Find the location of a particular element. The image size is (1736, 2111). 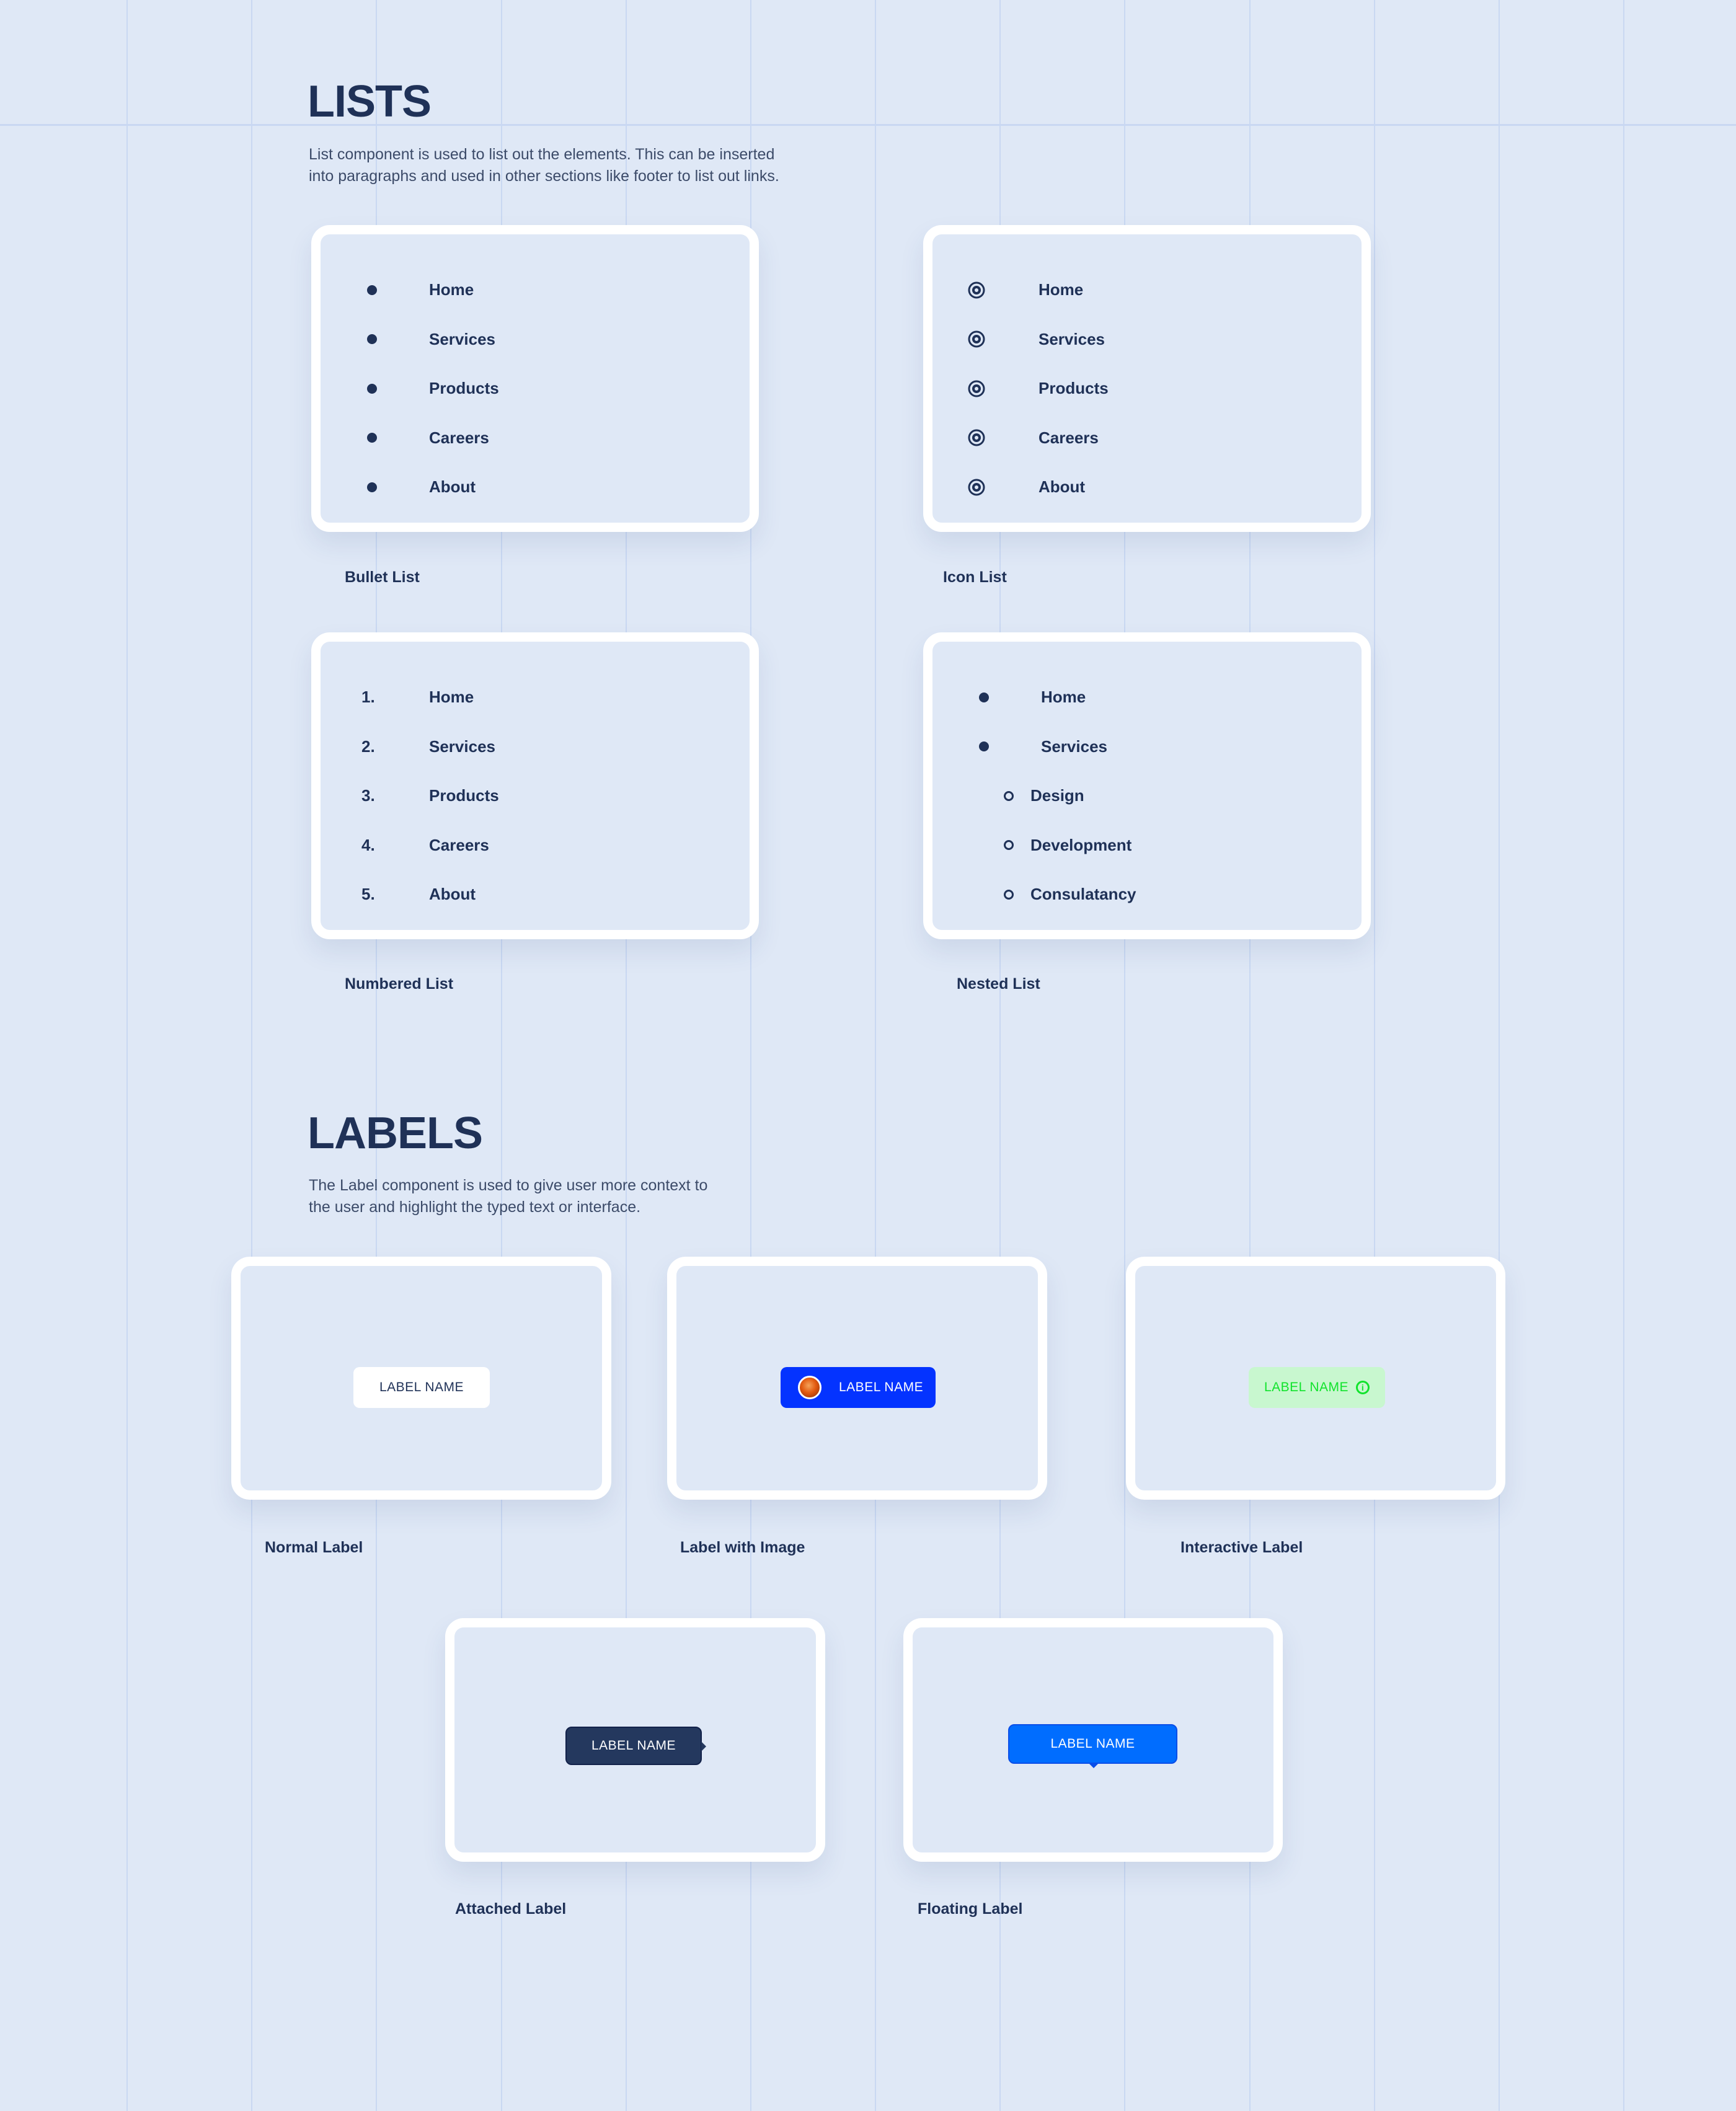

list-number: 2. is located at coordinates (368, 746).